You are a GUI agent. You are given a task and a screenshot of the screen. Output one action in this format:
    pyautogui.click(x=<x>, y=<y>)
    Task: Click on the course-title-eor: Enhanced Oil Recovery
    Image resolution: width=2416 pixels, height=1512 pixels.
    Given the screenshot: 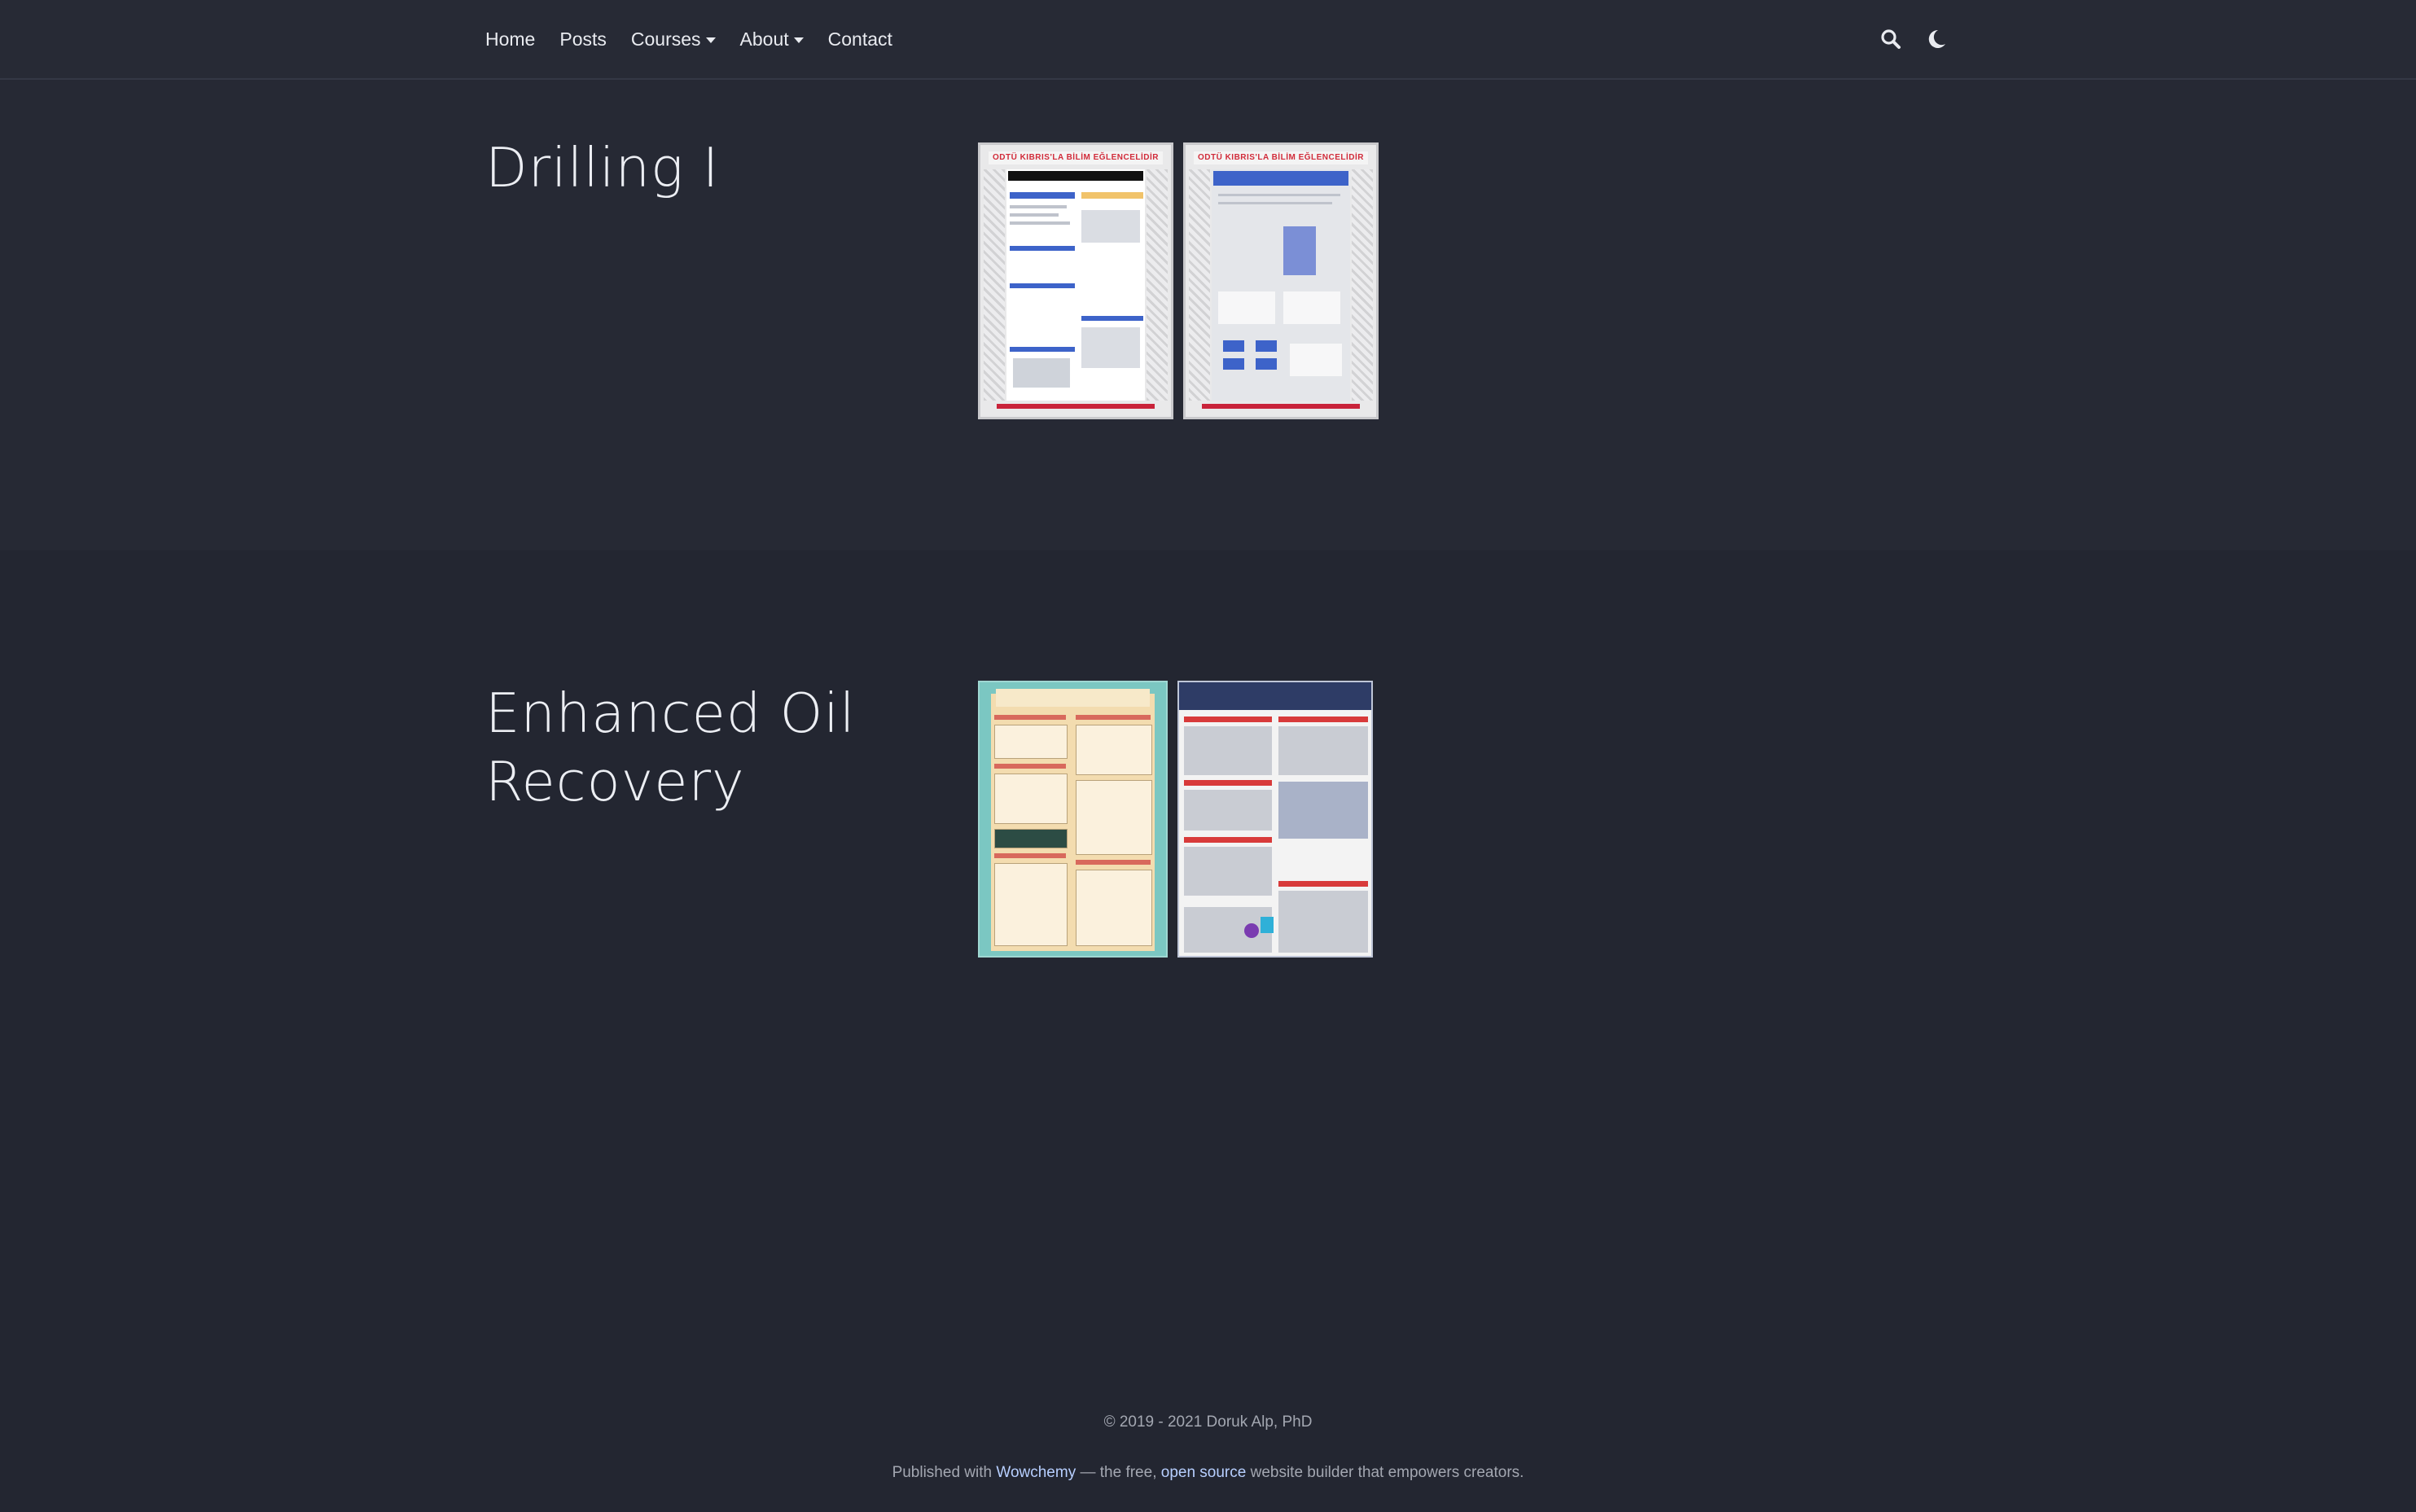 What is the action you would take?
    pyautogui.click(x=670, y=747)
    